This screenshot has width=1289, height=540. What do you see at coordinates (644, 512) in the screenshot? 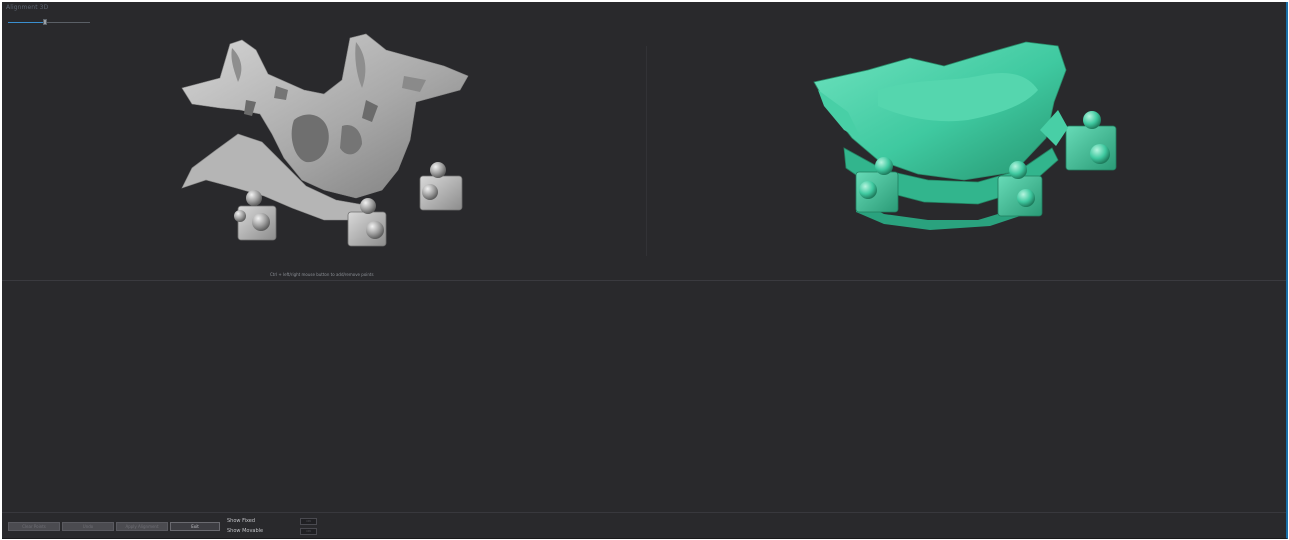
I see `toolbar-separator` at bounding box center [644, 512].